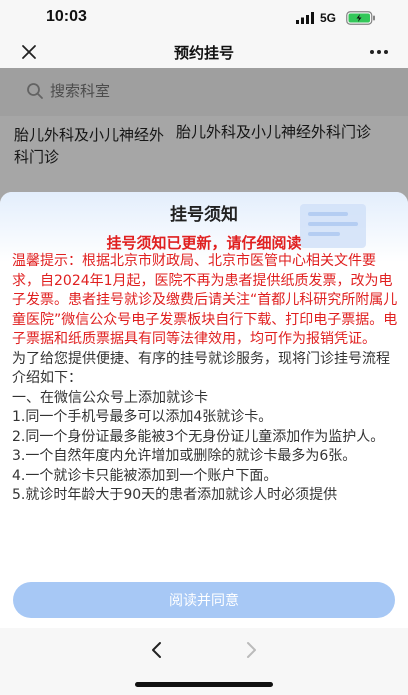 The height and width of the screenshot is (695, 408). What do you see at coordinates (360, 18) in the screenshot?
I see `battery-icon` at bounding box center [360, 18].